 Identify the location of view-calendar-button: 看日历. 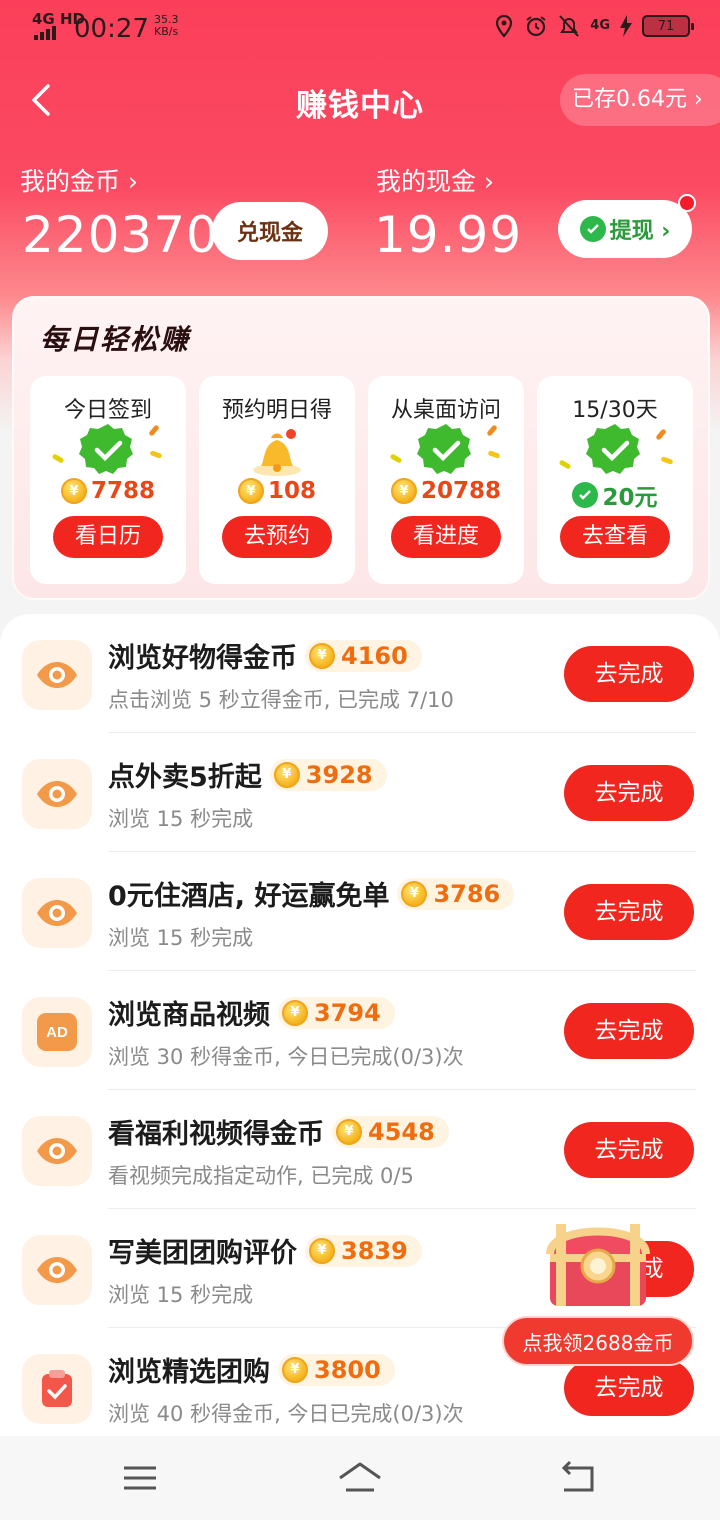
(108, 537).